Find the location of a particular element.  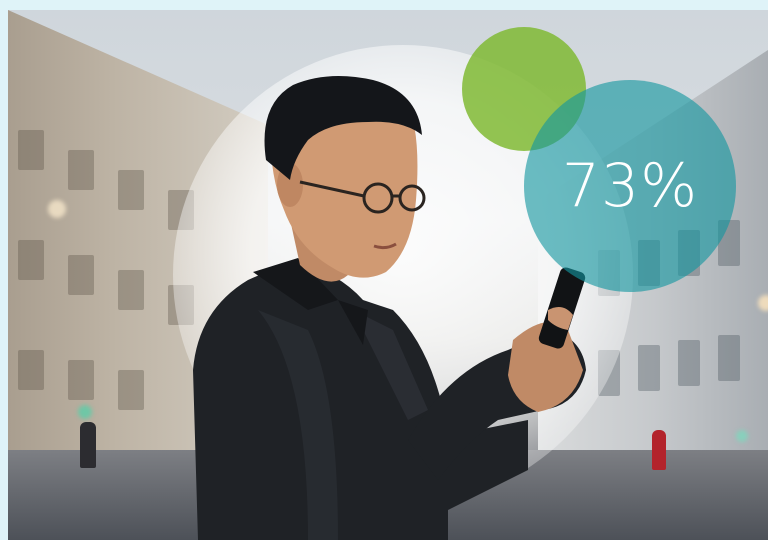

teal-circle: 73% is located at coordinates (630, 186).